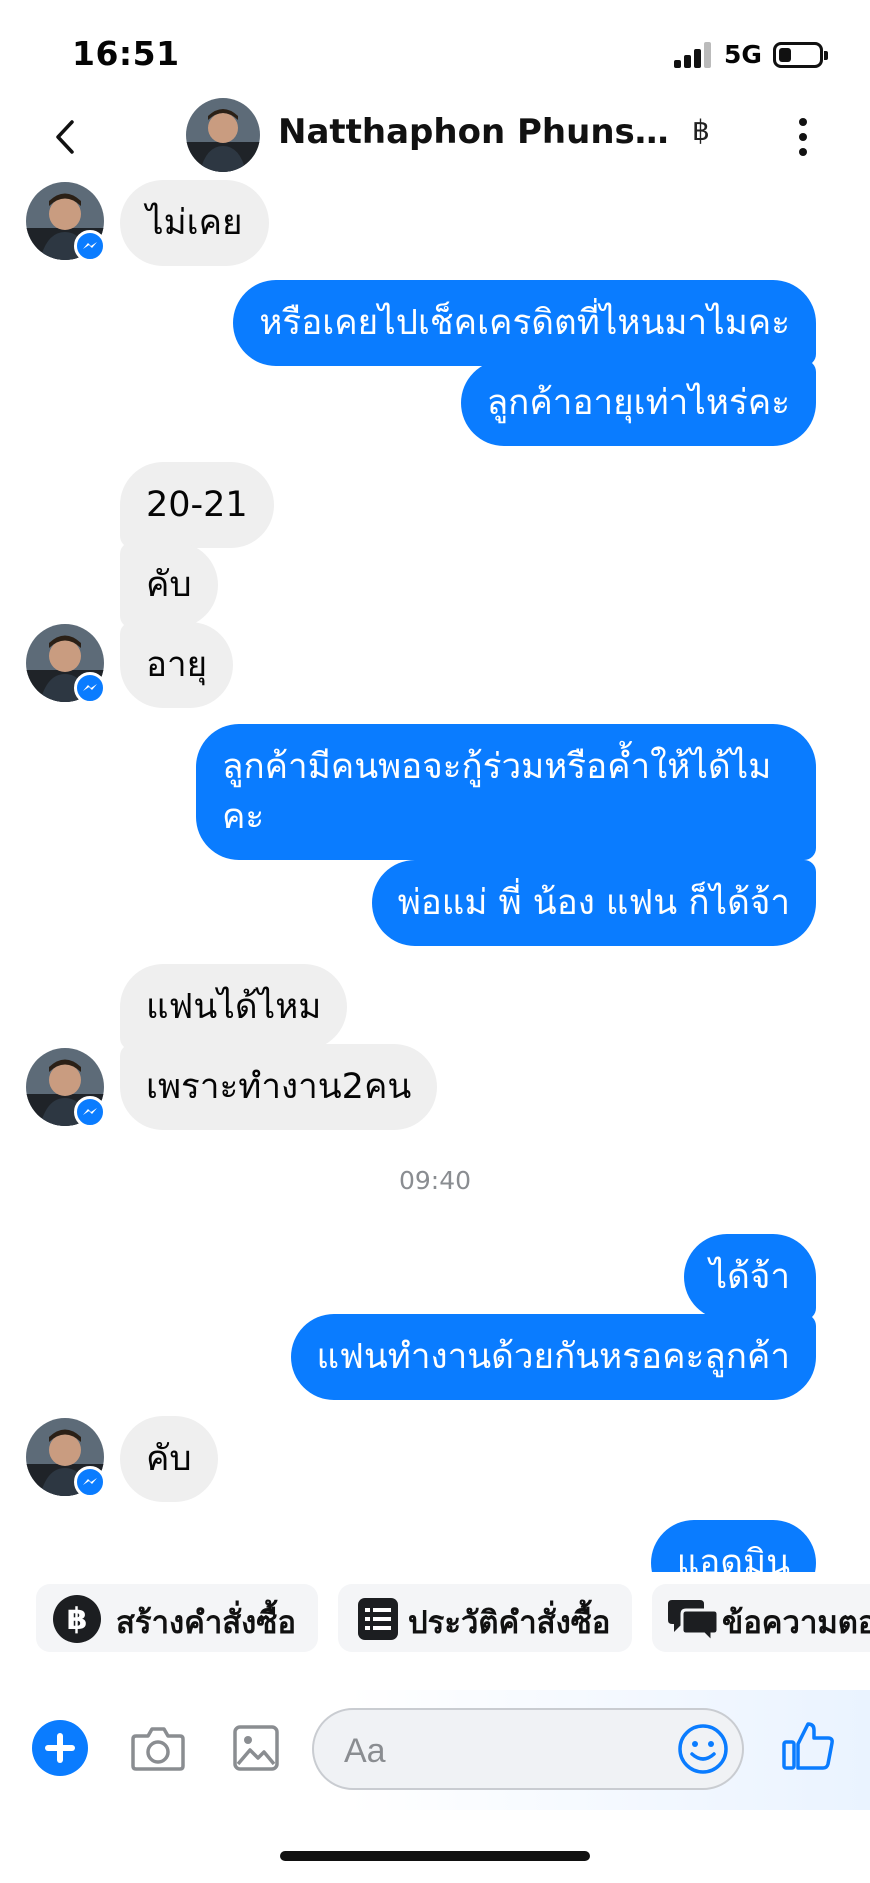 This screenshot has height=1883, width=870. I want to click on shop-baht-icon: ฿, so click(701, 130).